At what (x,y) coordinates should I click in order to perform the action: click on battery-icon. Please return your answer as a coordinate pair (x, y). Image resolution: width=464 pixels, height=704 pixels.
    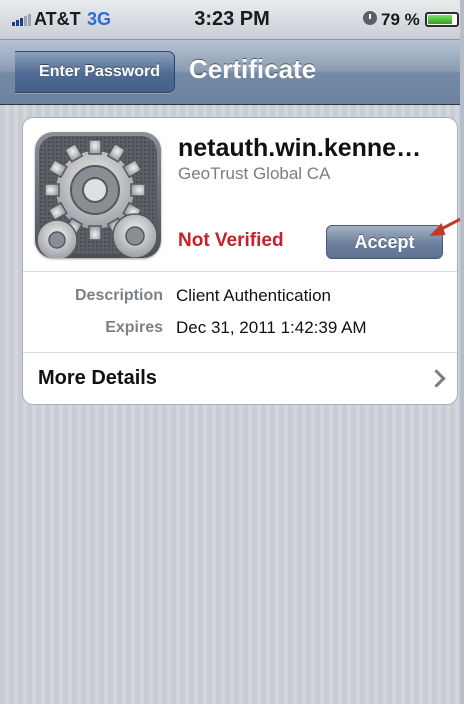
    Looking at the image, I should click on (442, 19).